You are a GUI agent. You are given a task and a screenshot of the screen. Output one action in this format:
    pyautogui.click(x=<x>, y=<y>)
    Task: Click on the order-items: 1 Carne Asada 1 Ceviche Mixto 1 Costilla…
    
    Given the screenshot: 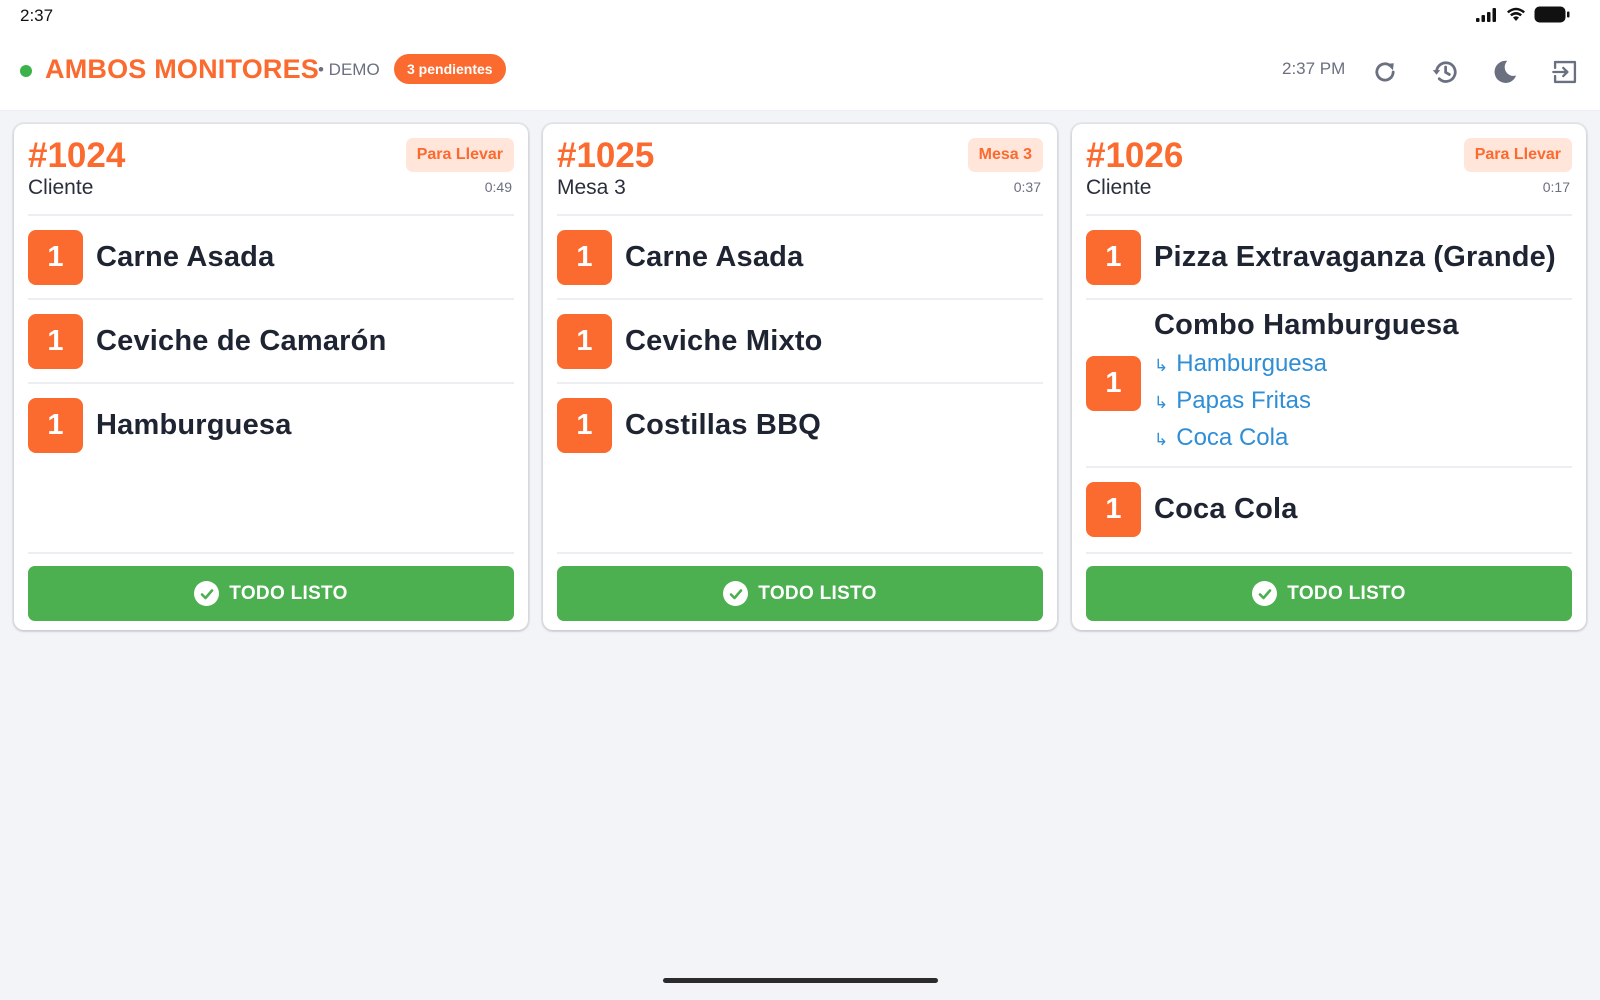 What is the action you would take?
    pyautogui.click(x=800, y=341)
    